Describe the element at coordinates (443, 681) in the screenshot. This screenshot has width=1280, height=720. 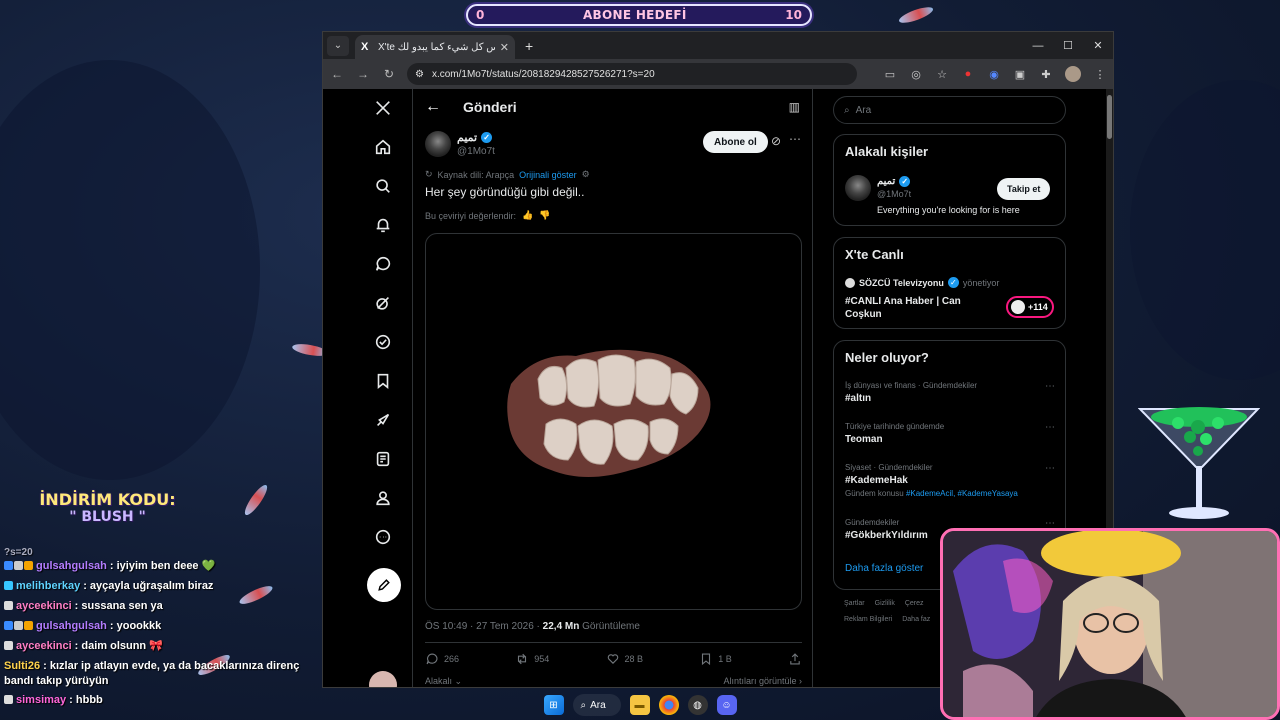
I see `sort-dropdown: Alakalı ⌄` at that location.